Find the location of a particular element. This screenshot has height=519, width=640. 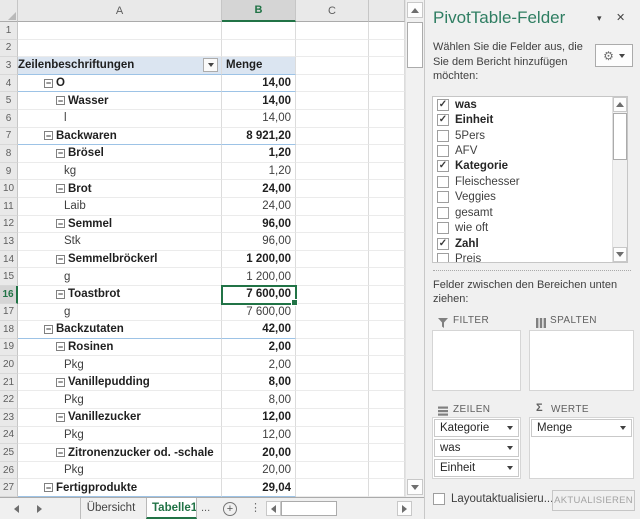

cell: Zeilenbeschriftungen is located at coordinates (120, 66).